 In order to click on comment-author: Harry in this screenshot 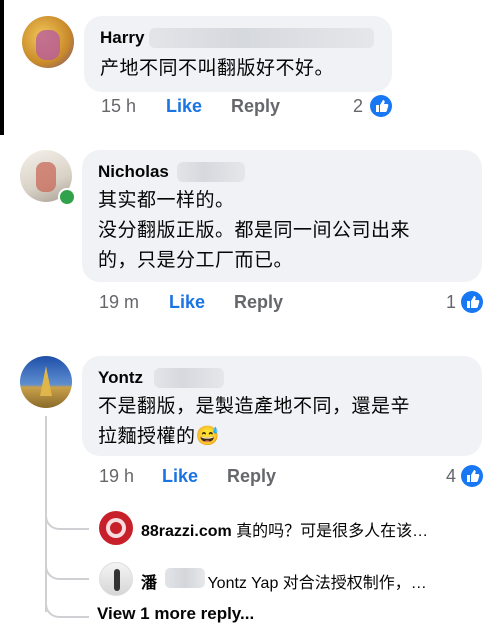, I will do `click(122, 38)`.